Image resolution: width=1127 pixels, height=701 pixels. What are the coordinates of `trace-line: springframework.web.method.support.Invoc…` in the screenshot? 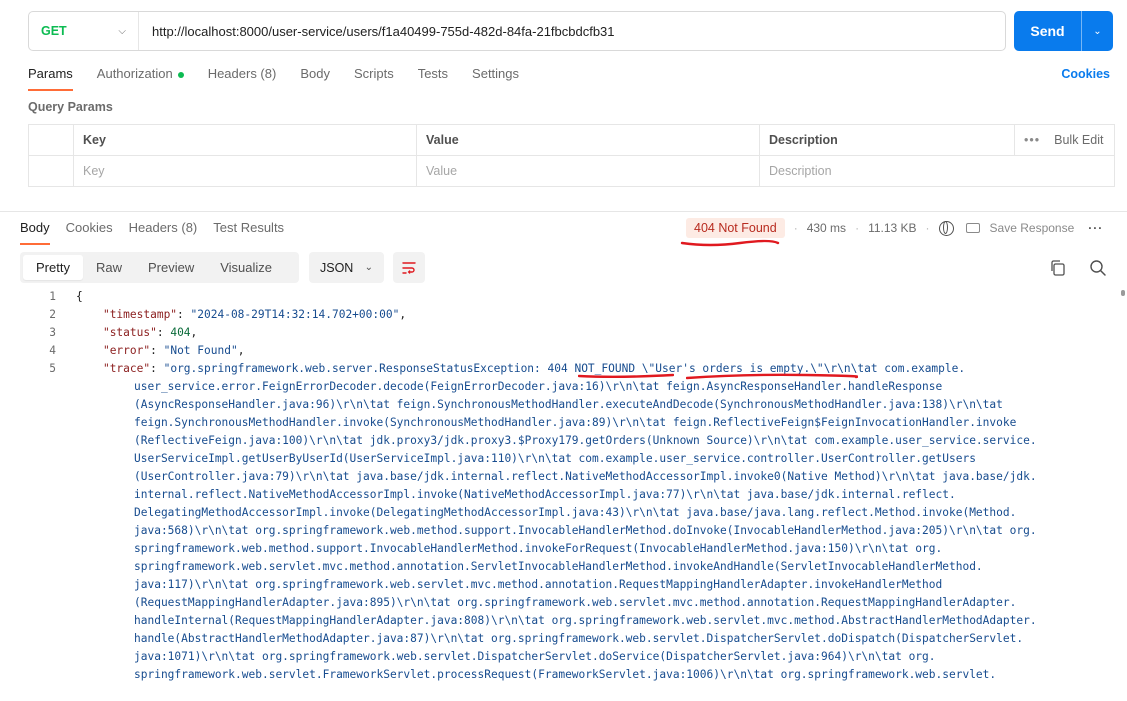 It's located at (538, 548).